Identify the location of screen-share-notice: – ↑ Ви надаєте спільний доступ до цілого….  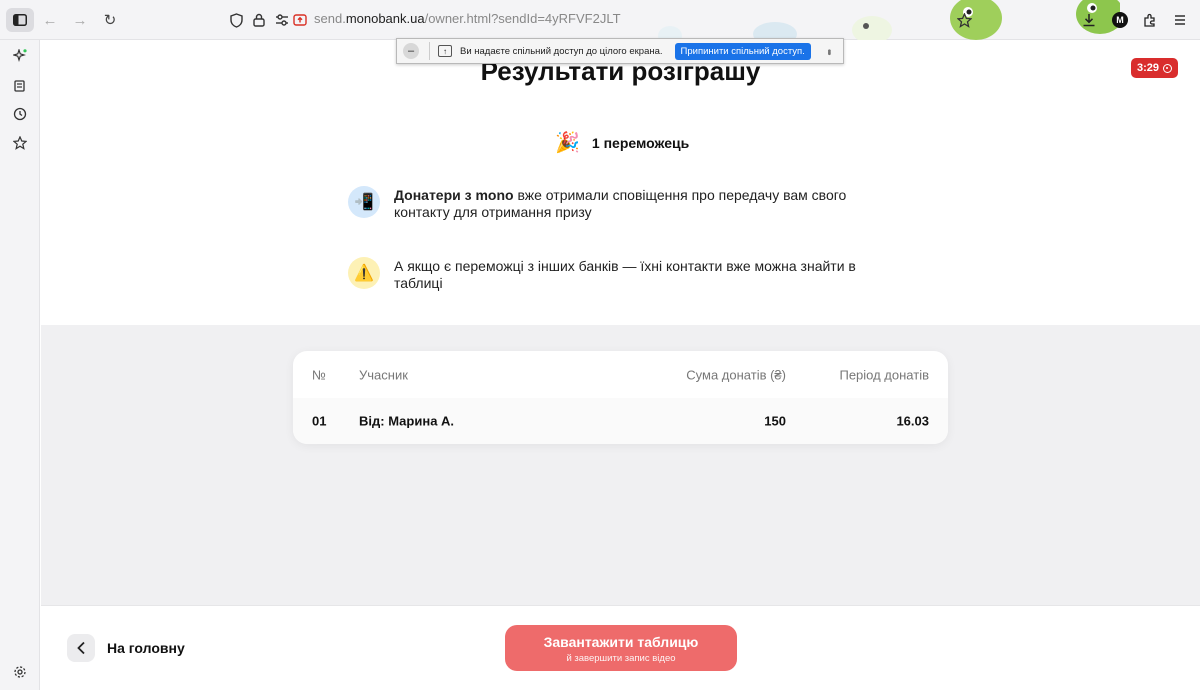
(620, 51).